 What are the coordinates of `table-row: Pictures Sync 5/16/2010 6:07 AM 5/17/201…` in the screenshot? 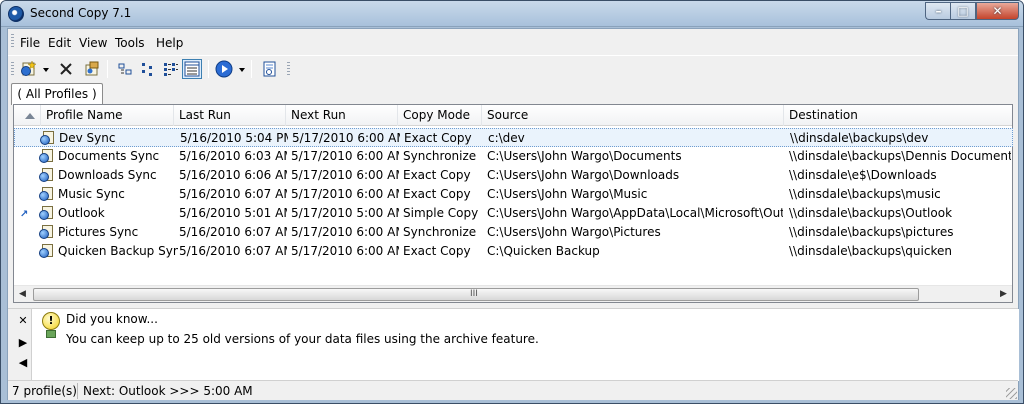 It's located at (513, 232).